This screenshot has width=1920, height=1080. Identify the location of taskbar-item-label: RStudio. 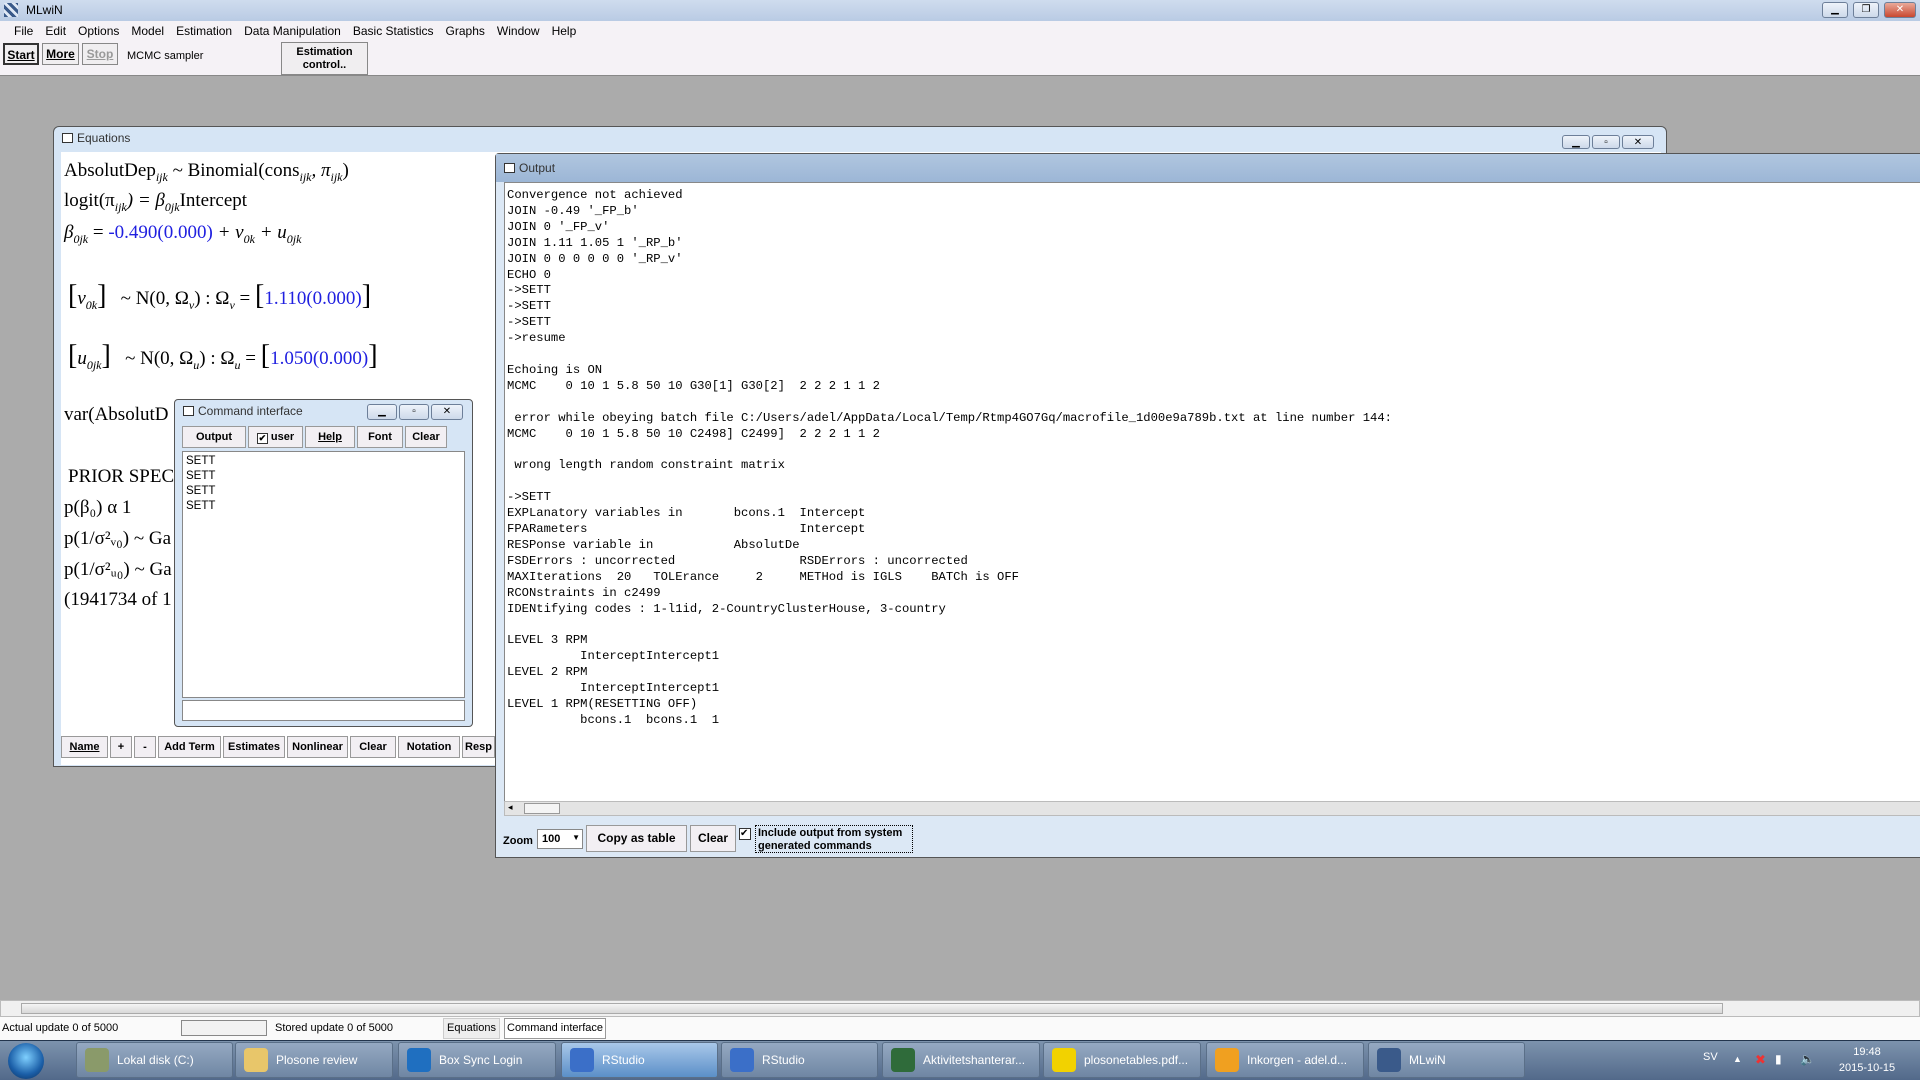
(623, 1060).